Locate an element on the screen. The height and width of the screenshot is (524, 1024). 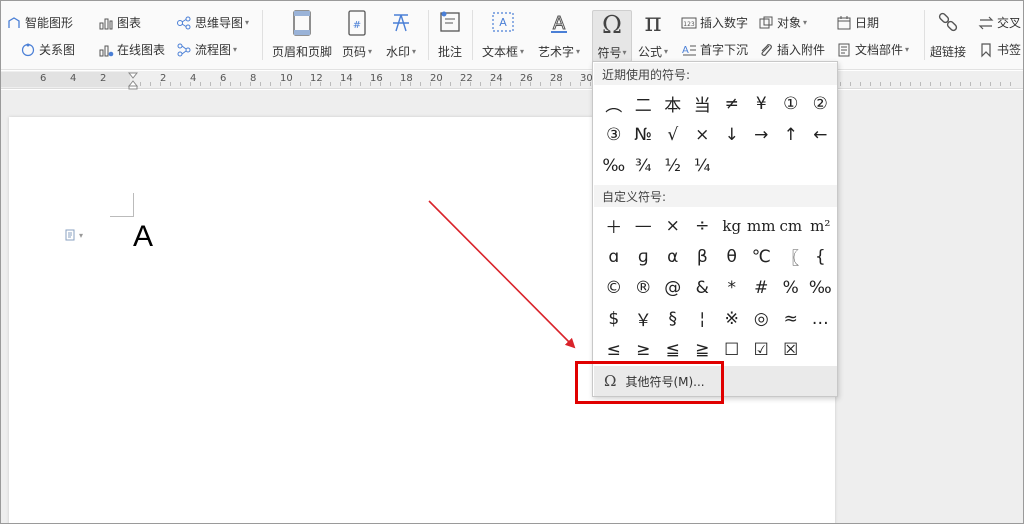
symbol-cell: ︵ is located at coordinates (614, 103).